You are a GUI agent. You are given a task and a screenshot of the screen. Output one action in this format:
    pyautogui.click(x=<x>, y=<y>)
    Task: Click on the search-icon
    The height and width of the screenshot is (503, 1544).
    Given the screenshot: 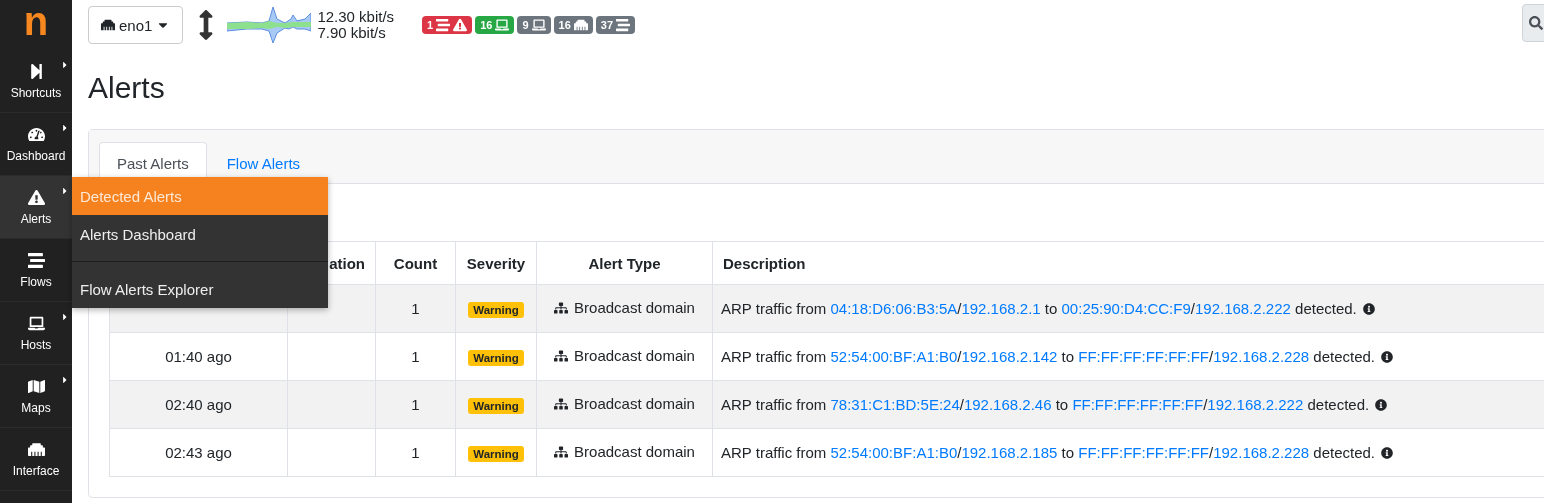 What is the action you would take?
    pyautogui.click(x=1536, y=23)
    